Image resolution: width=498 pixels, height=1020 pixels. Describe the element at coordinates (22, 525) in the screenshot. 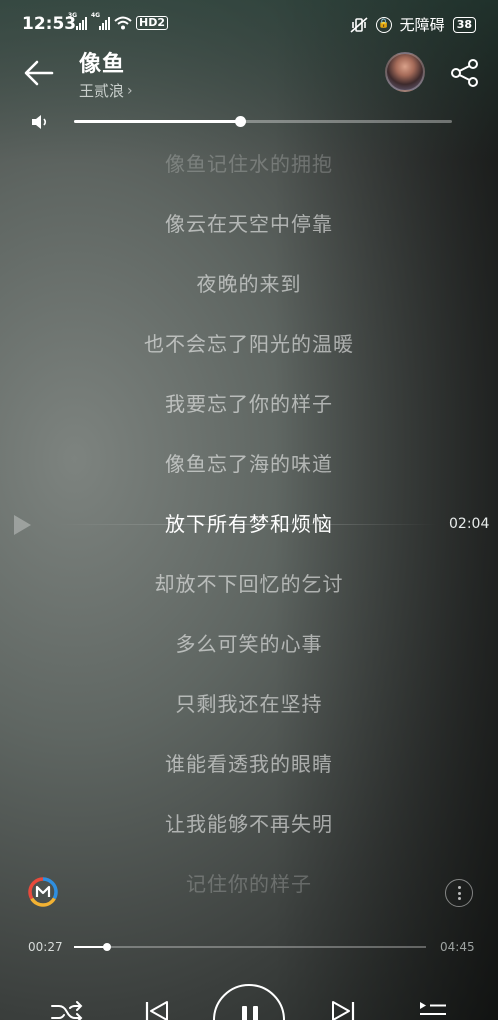

I see `play-from-line-icon` at that location.